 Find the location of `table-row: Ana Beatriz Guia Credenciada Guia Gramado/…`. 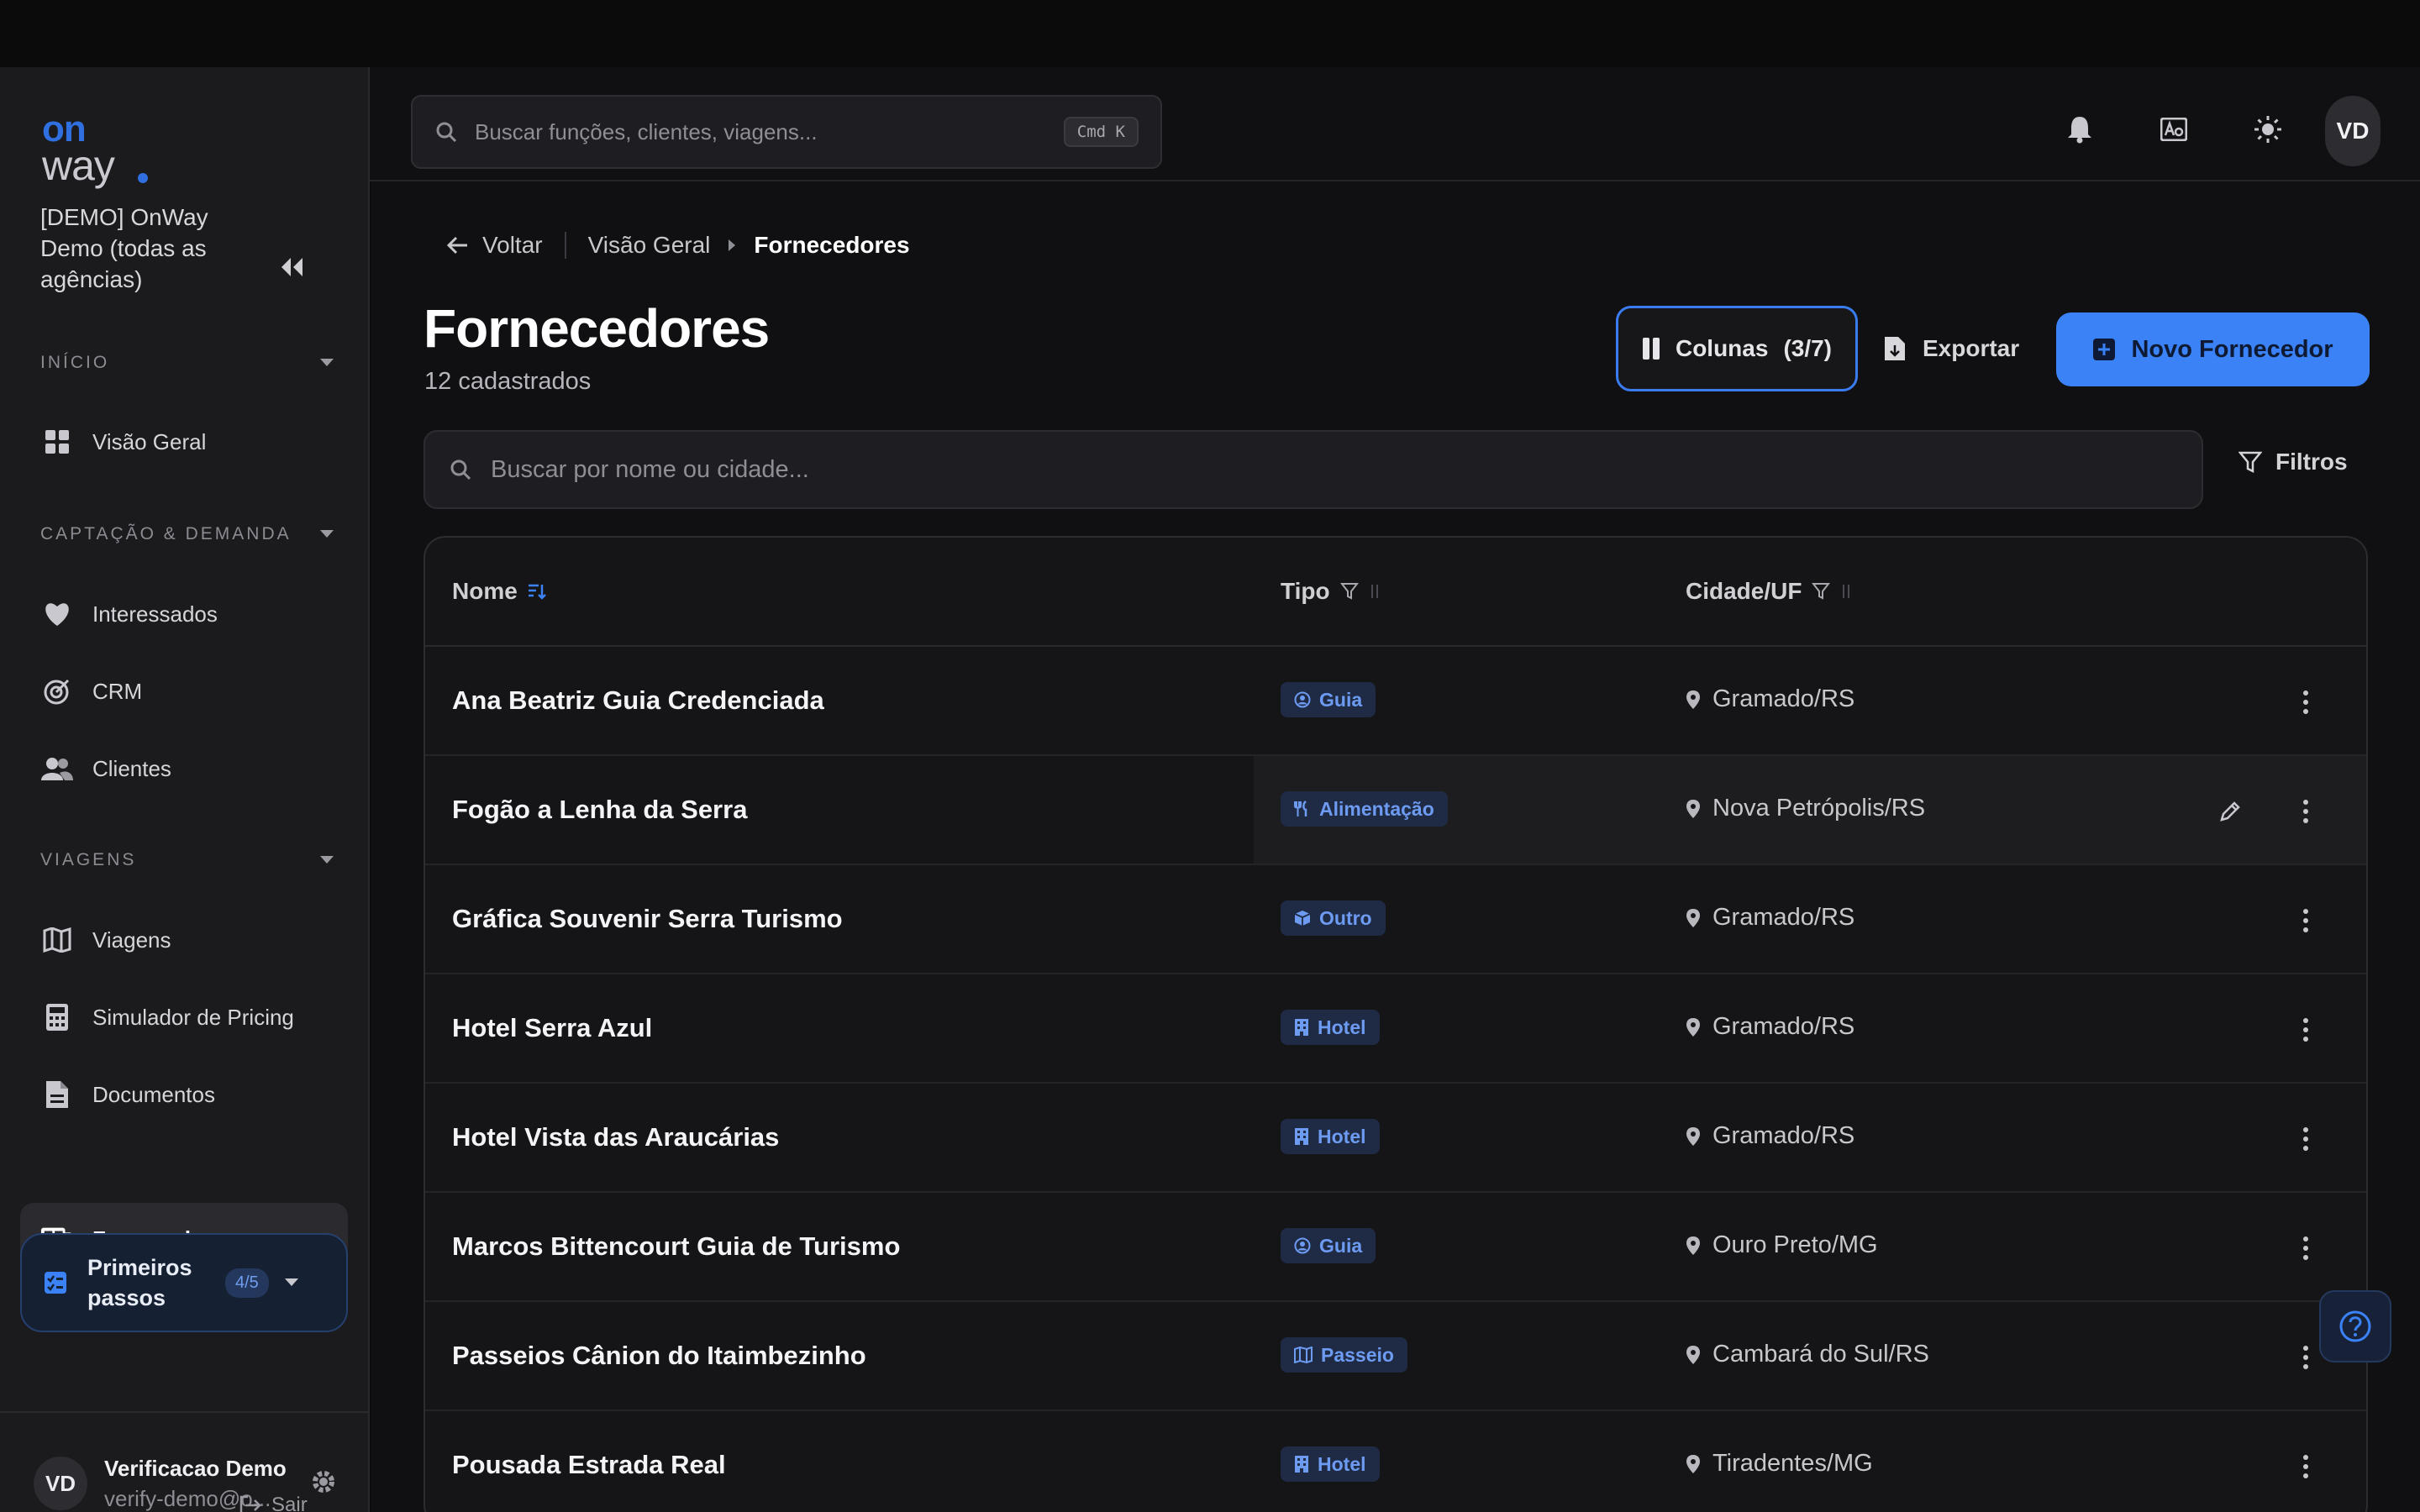

table-row: Ana Beatriz Guia Credenciada Guia Gramado/… is located at coordinates (1395, 701).